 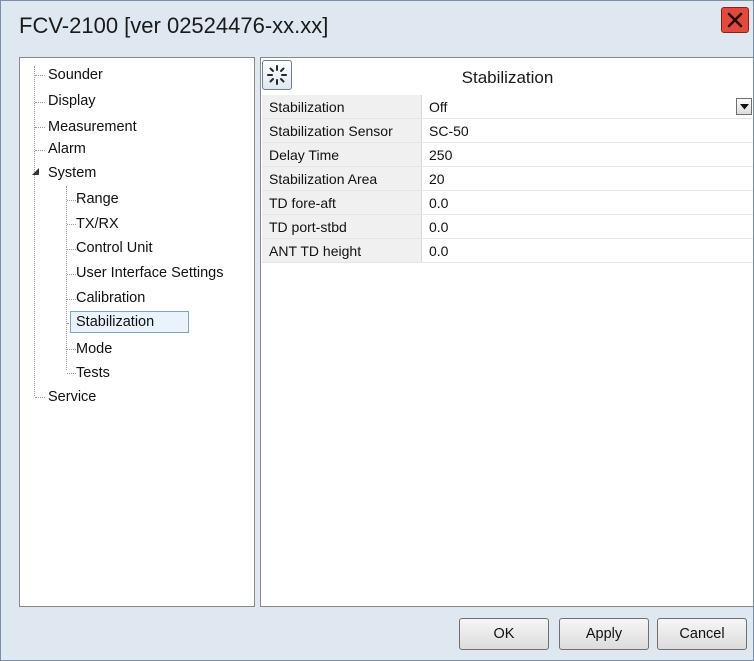 What do you see at coordinates (94, 349) in the screenshot?
I see `tree-item-mode: Mode` at bounding box center [94, 349].